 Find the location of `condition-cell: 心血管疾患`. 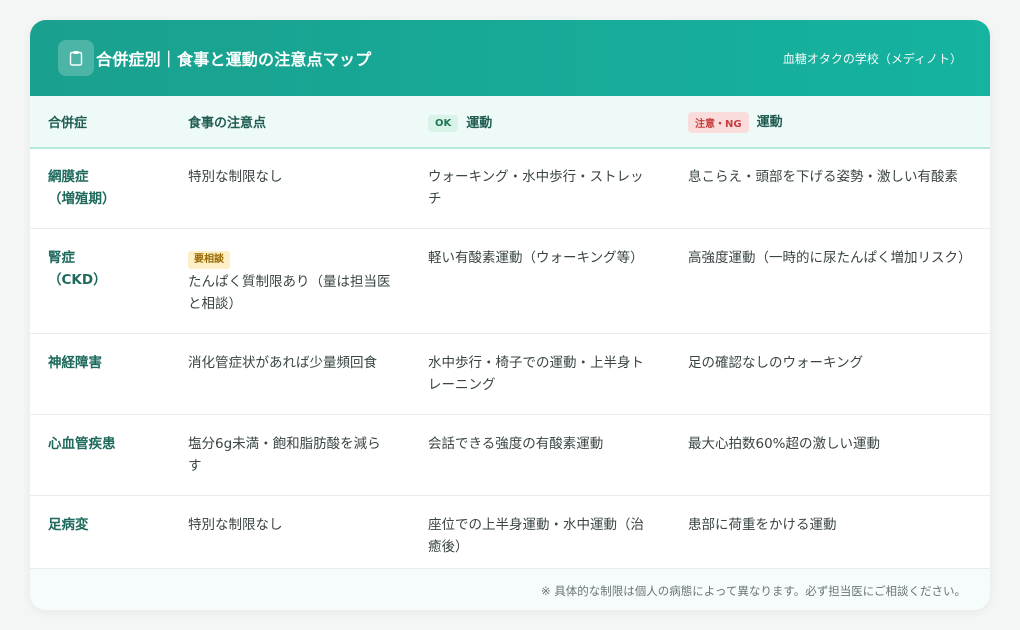

condition-cell: 心血管疾患 is located at coordinates (82, 444).